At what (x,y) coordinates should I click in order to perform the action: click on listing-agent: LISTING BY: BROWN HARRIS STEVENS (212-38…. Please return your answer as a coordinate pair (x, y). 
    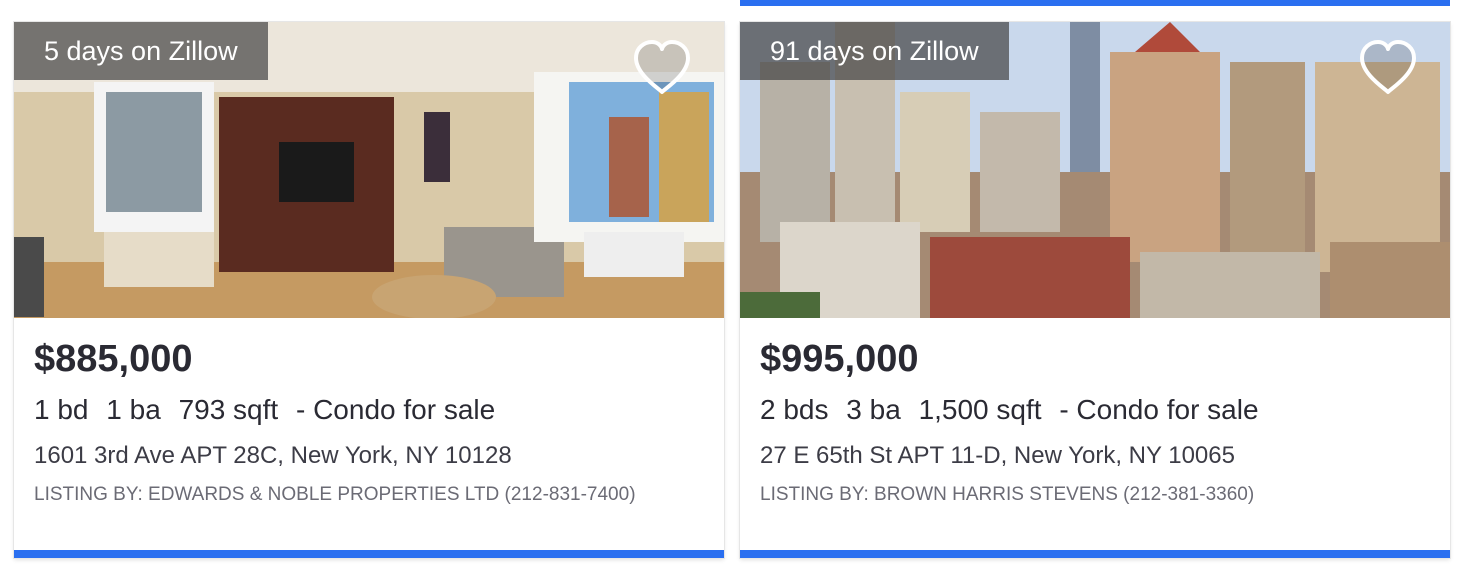
    Looking at the image, I should click on (1007, 494).